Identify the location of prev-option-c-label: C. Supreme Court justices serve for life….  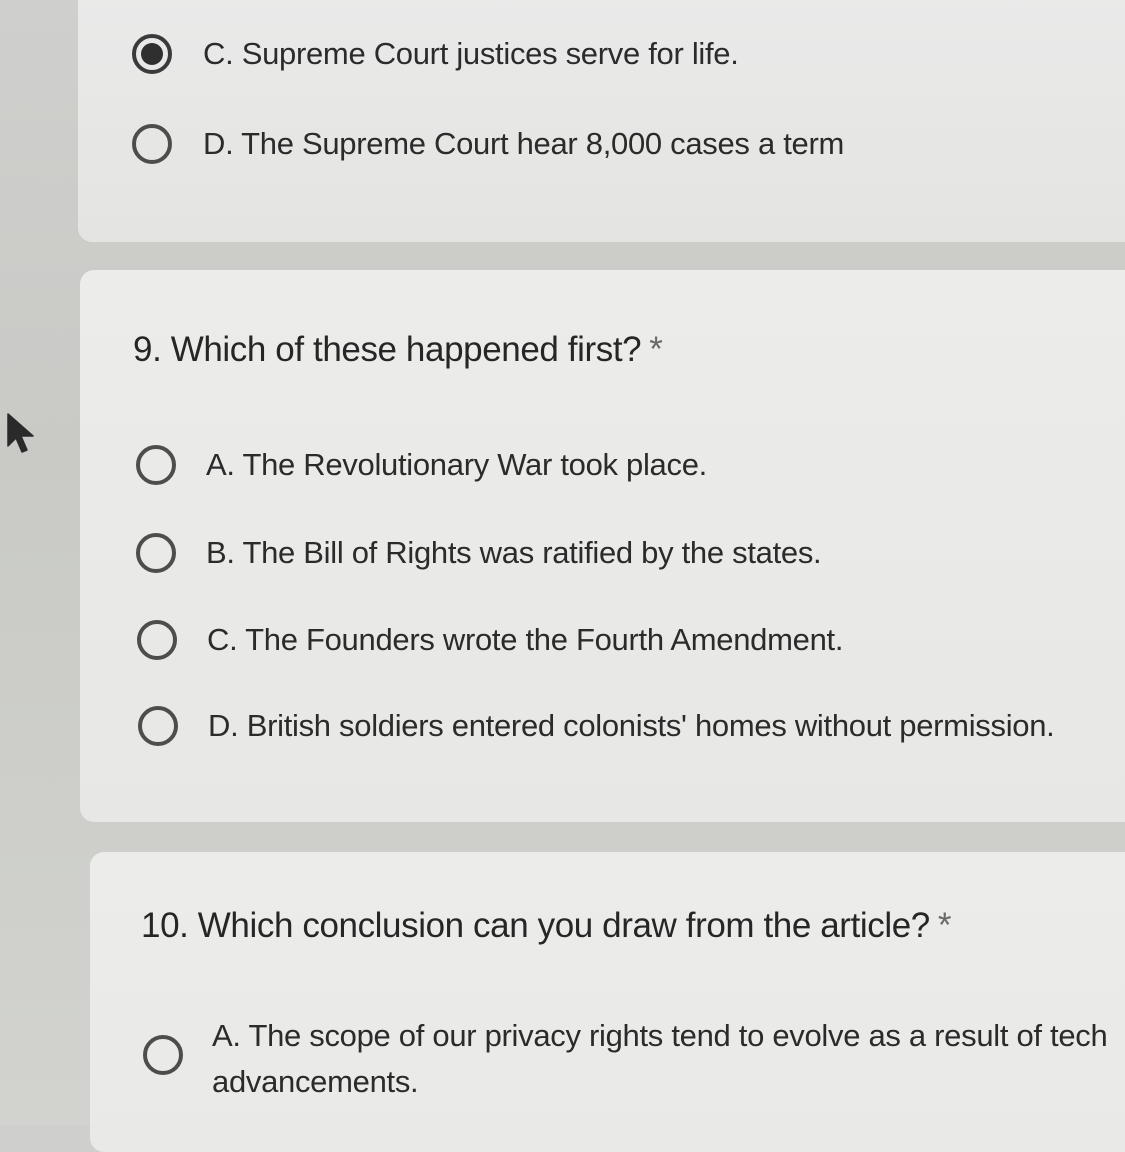
(471, 53).